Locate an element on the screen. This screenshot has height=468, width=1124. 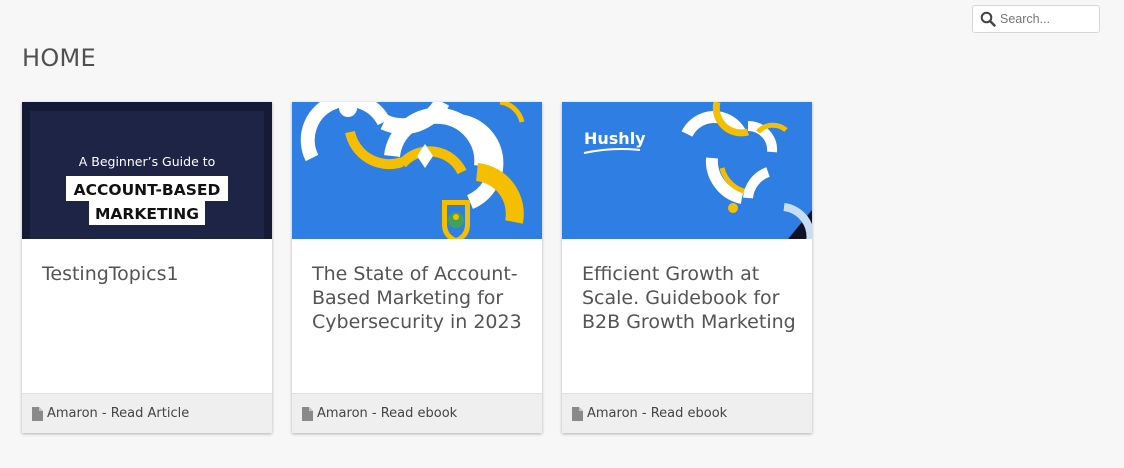
card-meta: Amaron - Read Article is located at coordinates (118, 413).